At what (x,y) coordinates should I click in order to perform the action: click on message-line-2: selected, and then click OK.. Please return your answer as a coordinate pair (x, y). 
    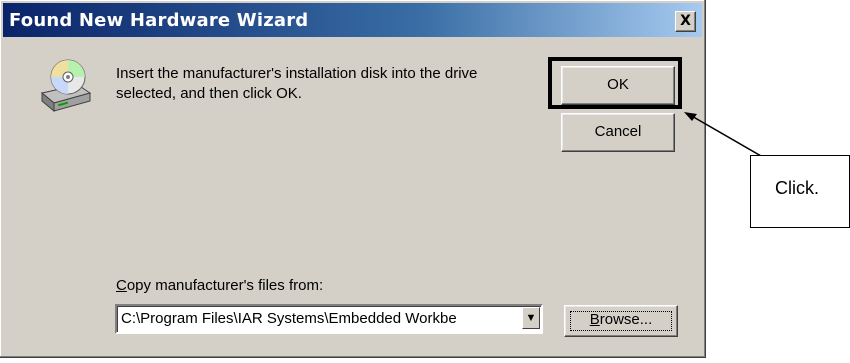
    Looking at the image, I should click on (209, 93).